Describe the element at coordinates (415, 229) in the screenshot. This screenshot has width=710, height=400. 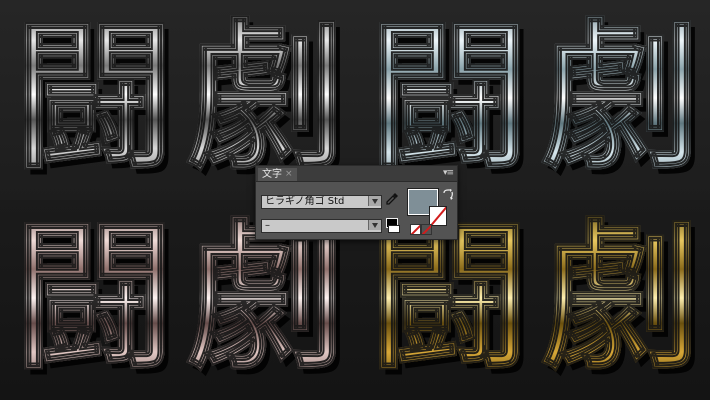
I see `none-color-icon` at that location.